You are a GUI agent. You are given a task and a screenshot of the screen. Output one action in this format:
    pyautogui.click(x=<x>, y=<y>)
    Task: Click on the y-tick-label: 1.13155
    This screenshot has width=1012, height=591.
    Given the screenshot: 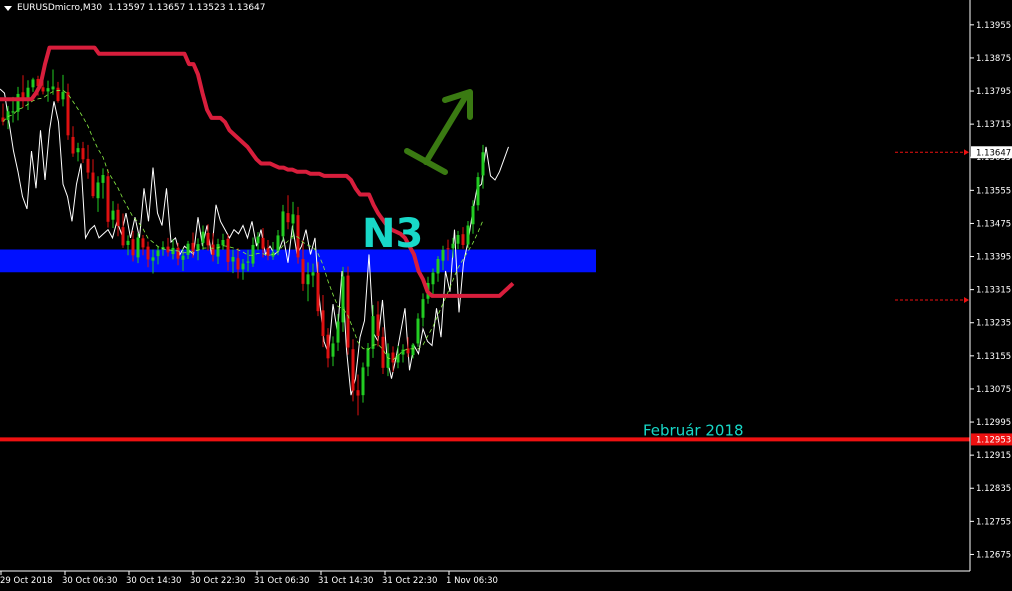 What is the action you would take?
    pyautogui.click(x=993, y=357)
    